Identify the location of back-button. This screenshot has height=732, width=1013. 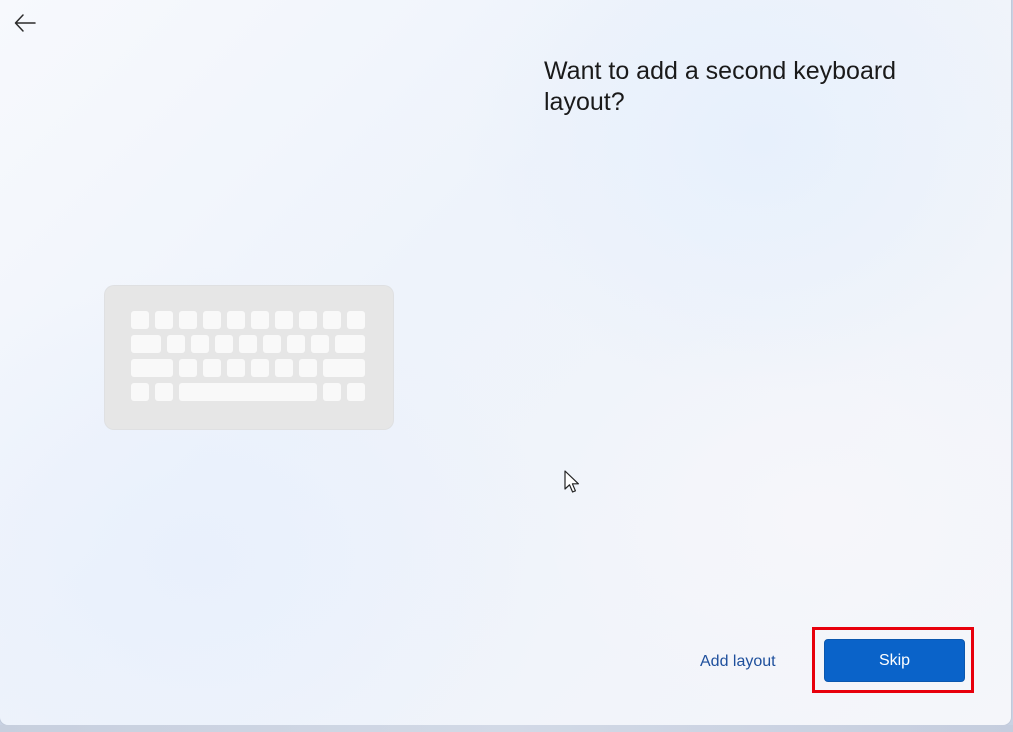
(25, 23).